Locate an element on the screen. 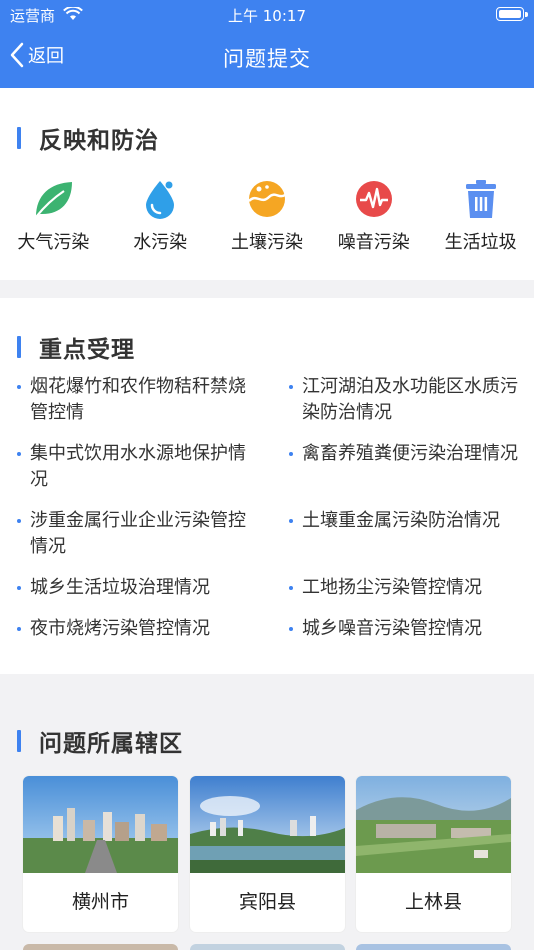  focus-item: 江河湖泊及水功能区水质污染防治情况 is located at coordinates (410, 400).